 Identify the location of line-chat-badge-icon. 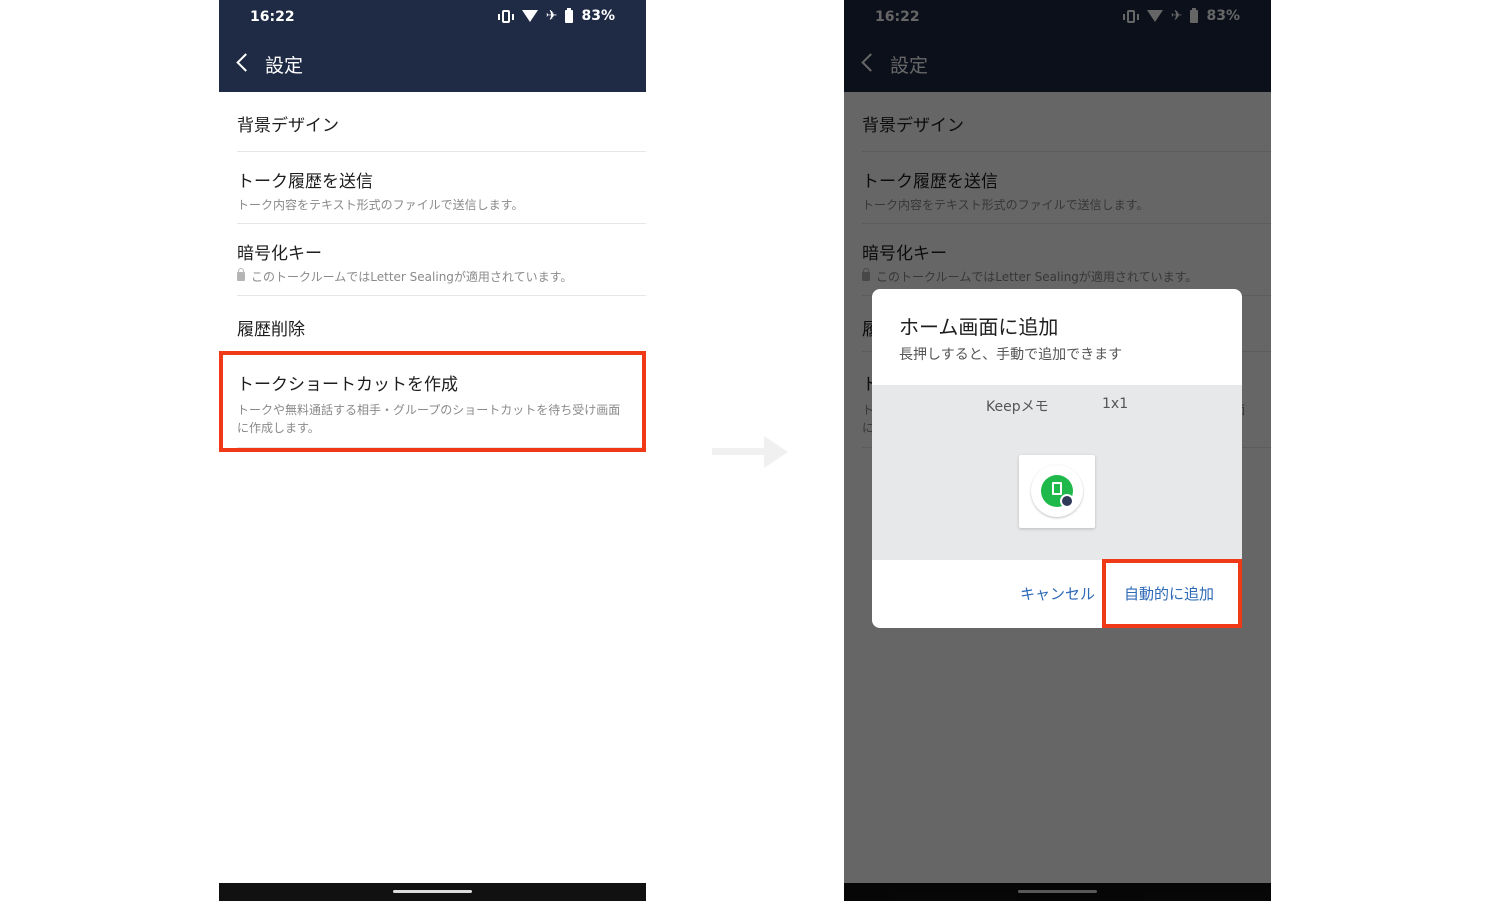
(1067, 501).